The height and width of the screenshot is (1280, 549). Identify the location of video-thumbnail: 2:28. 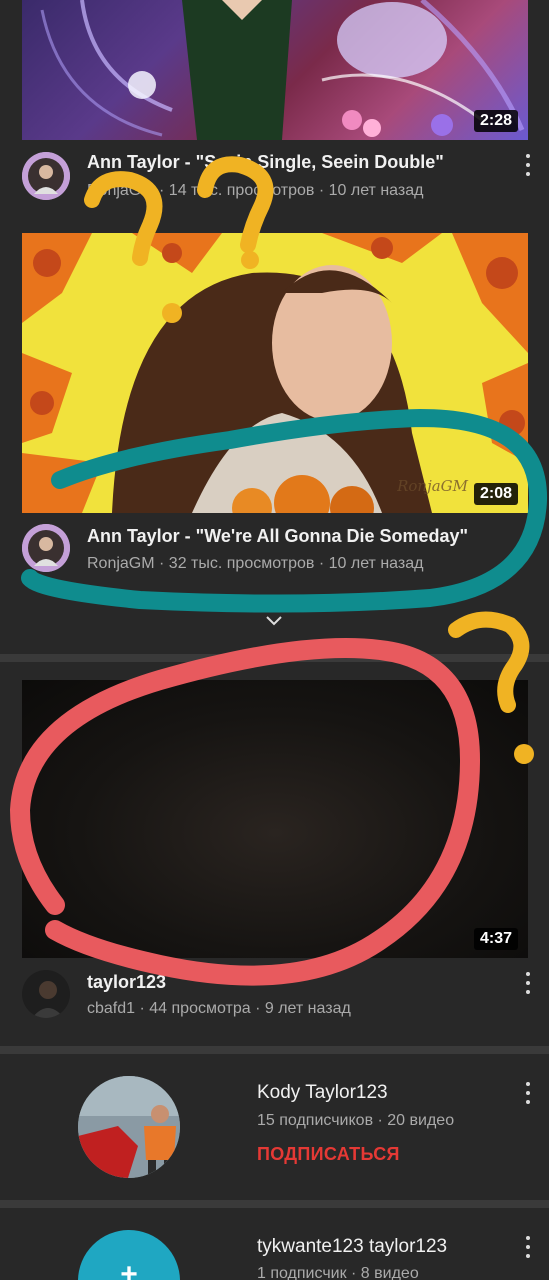
(275, 70).